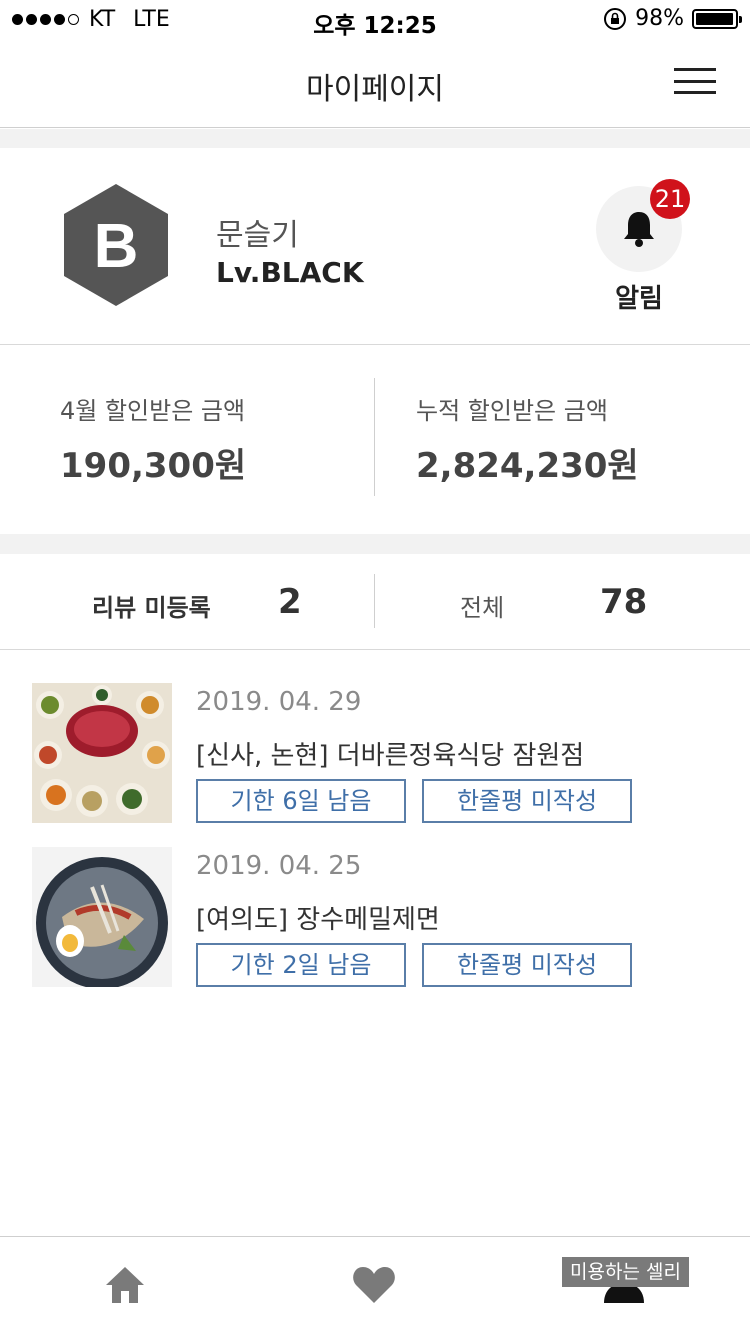  I want to click on tab-favorites, so click(375, 1285).